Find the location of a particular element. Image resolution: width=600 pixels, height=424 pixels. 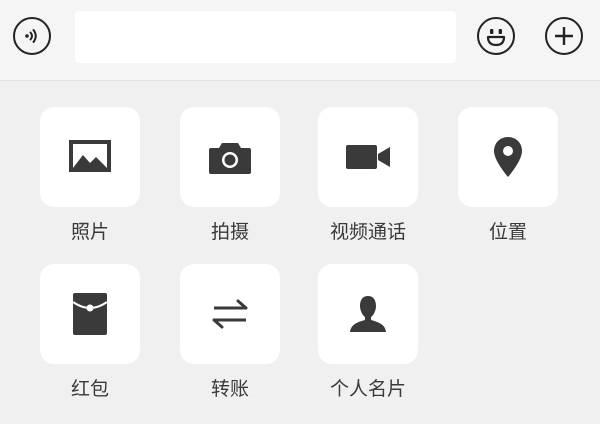

panel-item-video-call: 视频通话 is located at coordinates (388, 187).